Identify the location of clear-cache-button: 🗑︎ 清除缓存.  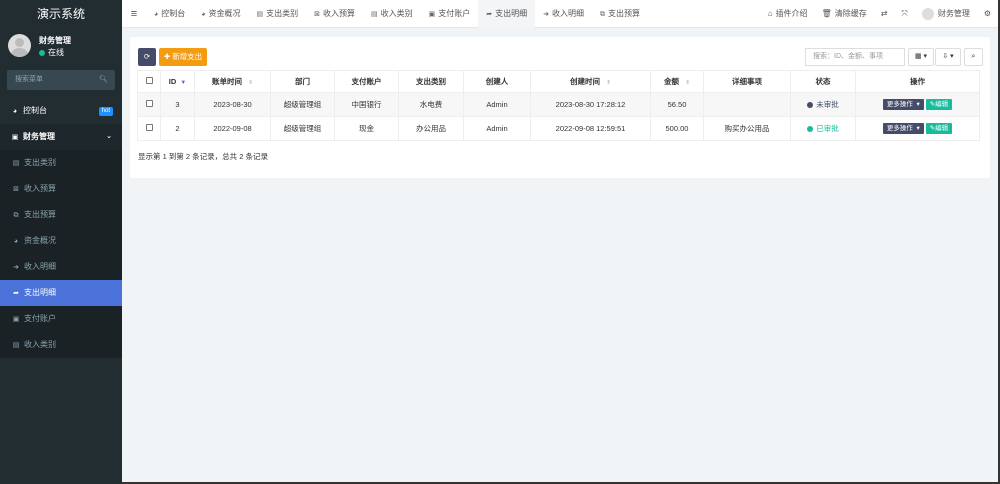
(844, 13).